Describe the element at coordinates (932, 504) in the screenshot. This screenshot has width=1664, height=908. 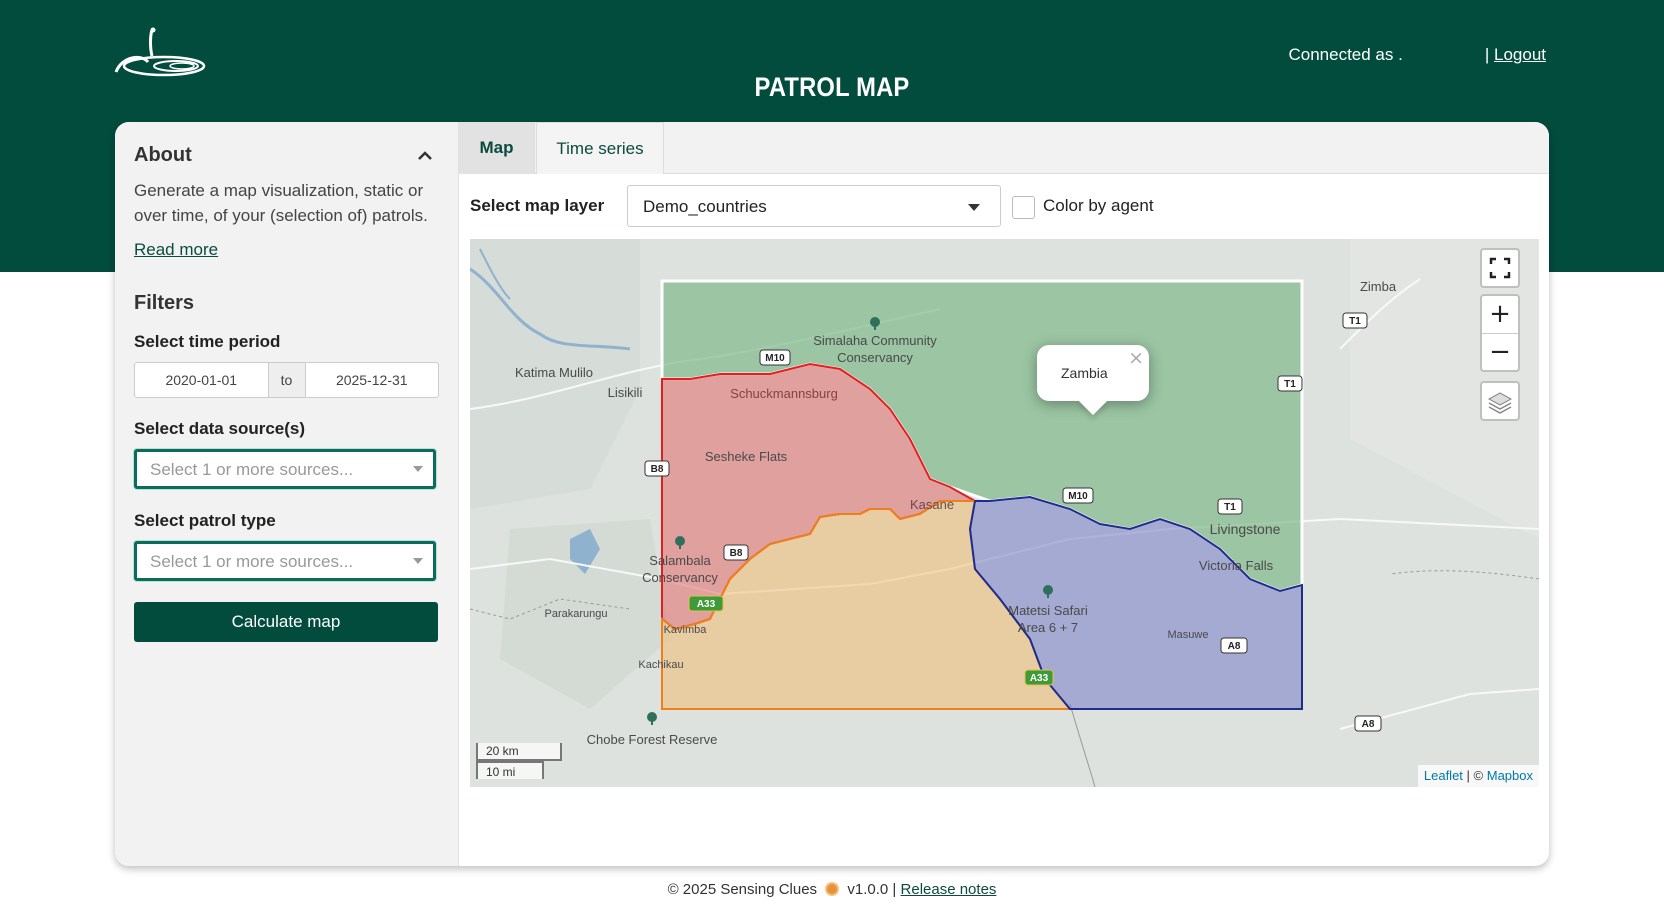
I see `map-label-kasane: Kasane` at that location.